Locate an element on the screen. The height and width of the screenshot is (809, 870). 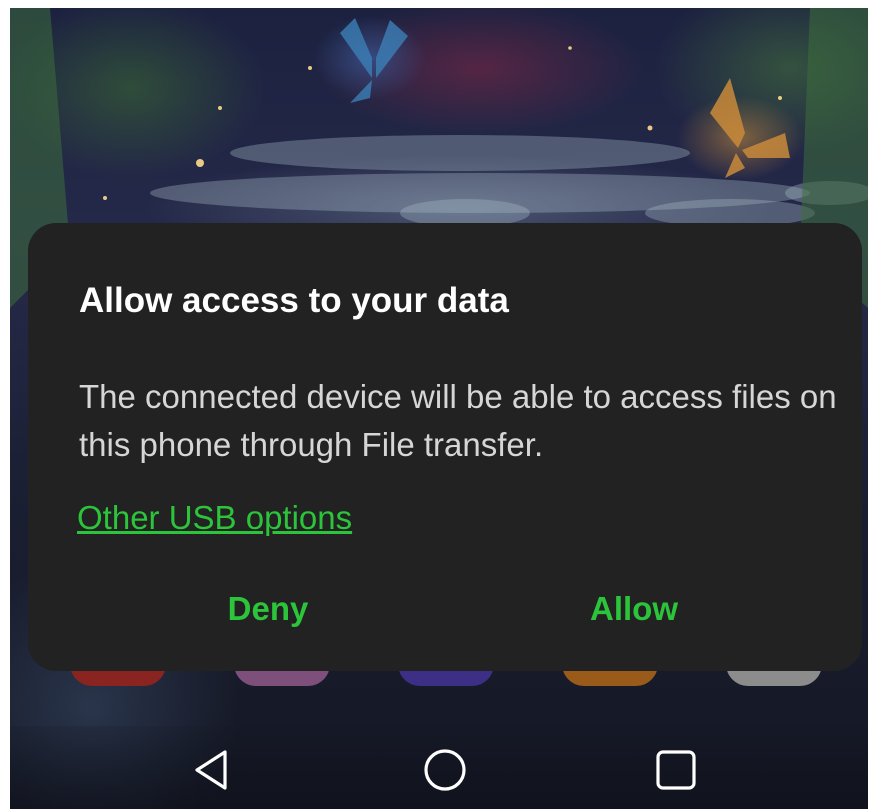
back-triangle-icon is located at coordinates (211, 770).